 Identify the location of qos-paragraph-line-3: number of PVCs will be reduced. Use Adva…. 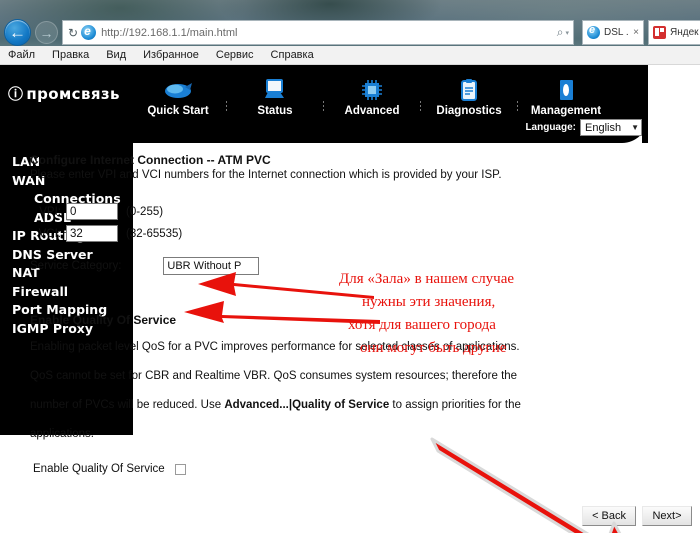
(285, 405).